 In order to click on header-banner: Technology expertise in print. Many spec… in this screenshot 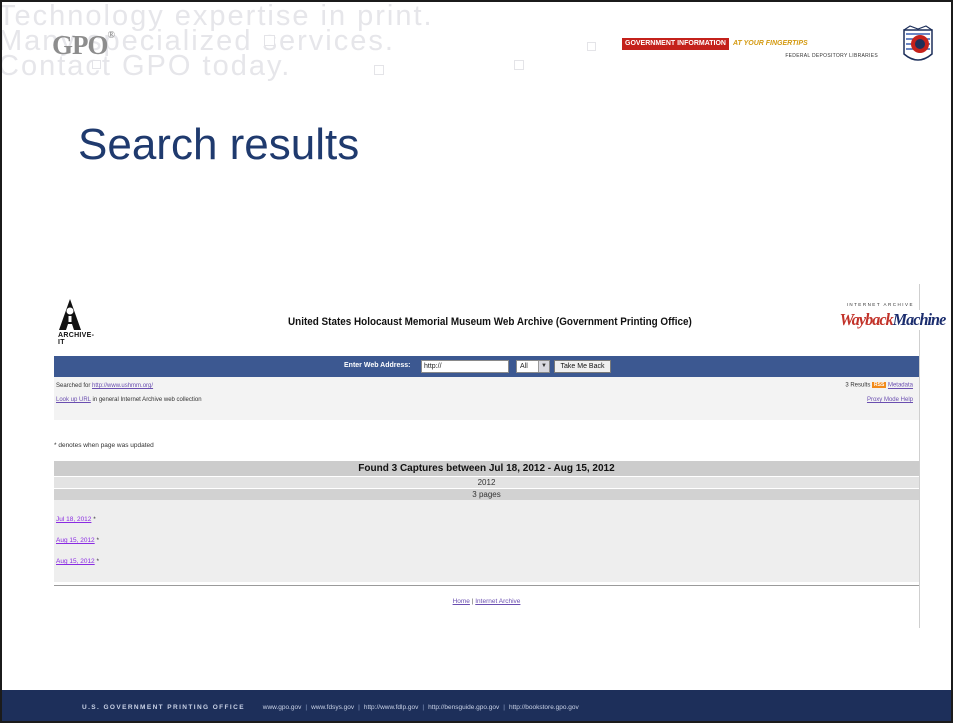, I will do `click(476, 46)`.